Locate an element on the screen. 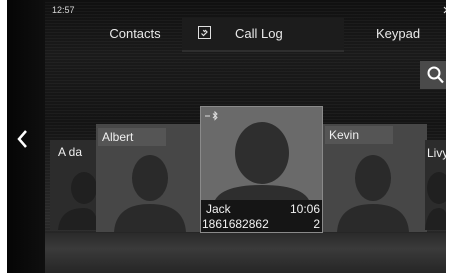 The width and height of the screenshot is (456, 273). tab-bar: Contacts Call Log Keypad is located at coordinates (245, 35).